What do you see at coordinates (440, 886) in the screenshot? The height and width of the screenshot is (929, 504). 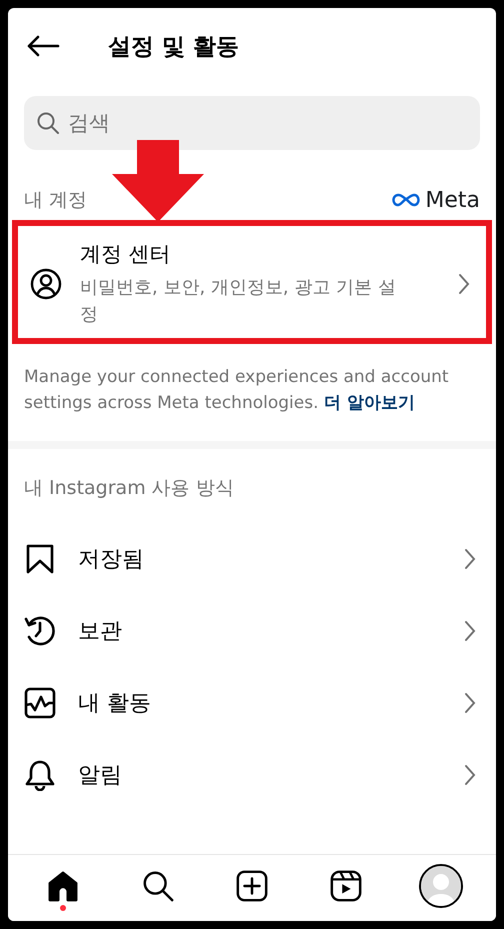 I see `avatar` at bounding box center [440, 886].